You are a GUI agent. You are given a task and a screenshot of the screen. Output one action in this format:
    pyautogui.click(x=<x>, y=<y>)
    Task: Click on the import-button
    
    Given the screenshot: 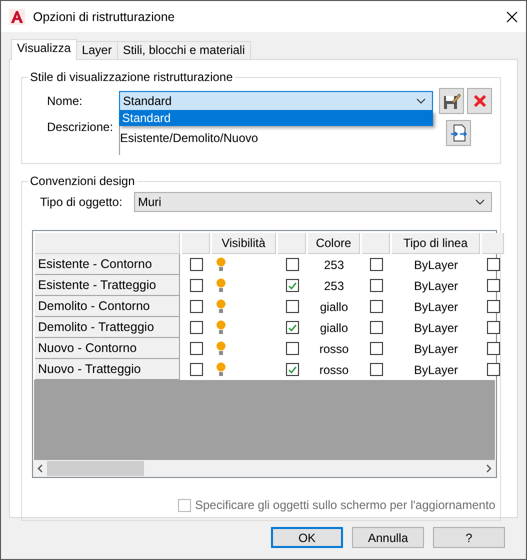 What is the action you would take?
    pyautogui.click(x=458, y=133)
    